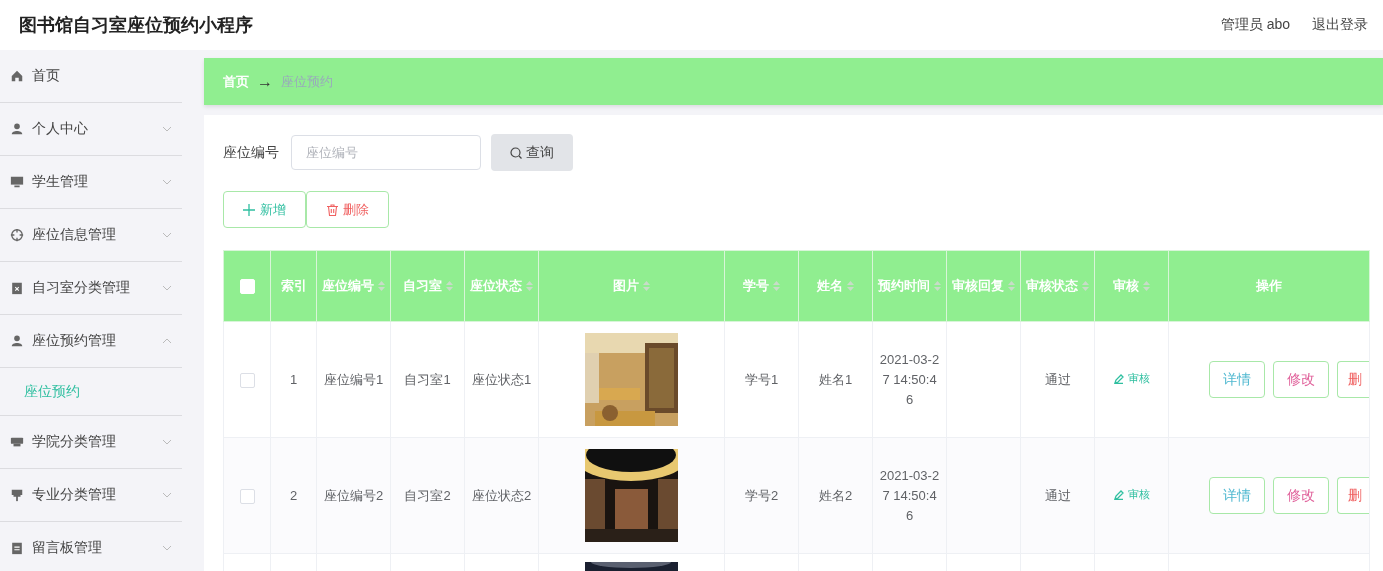 The width and height of the screenshot is (1383, 571). Describe the element at coordinates (835, 495) in the screenshot. I see `table-cell: 姓名2` at that location.